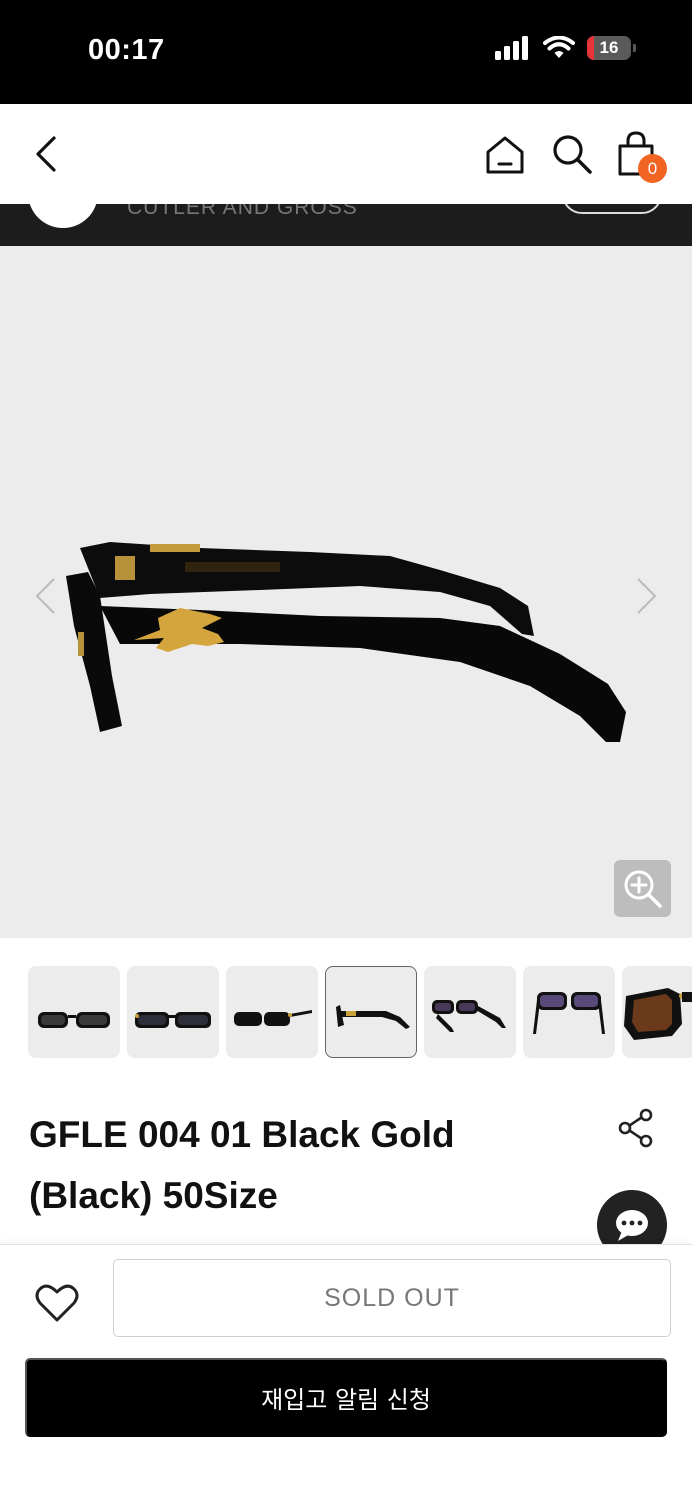  Describe the element at coordinates (57, 1303) in the screenshot. I see `heart-icon` at that location.